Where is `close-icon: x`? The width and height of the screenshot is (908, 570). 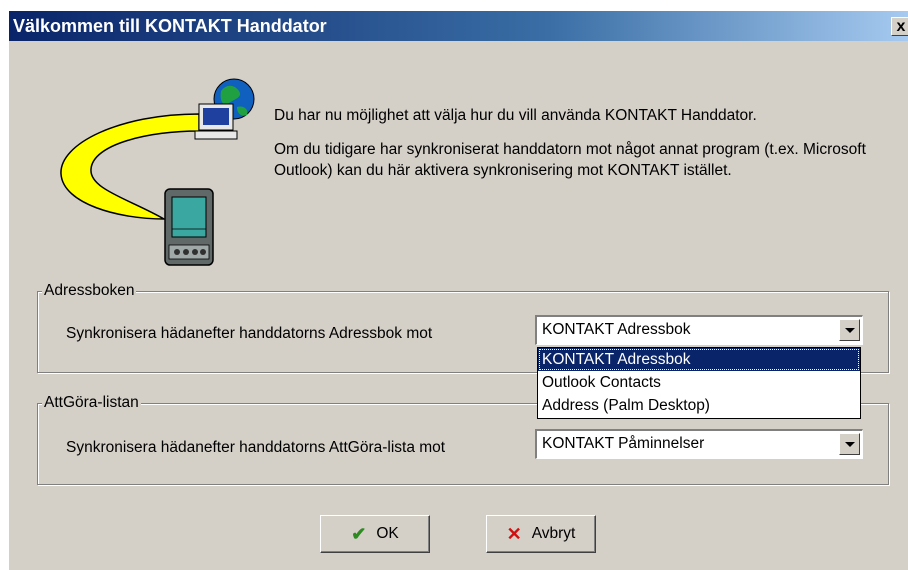
close-icon: x is located at coordinates (901, 26).